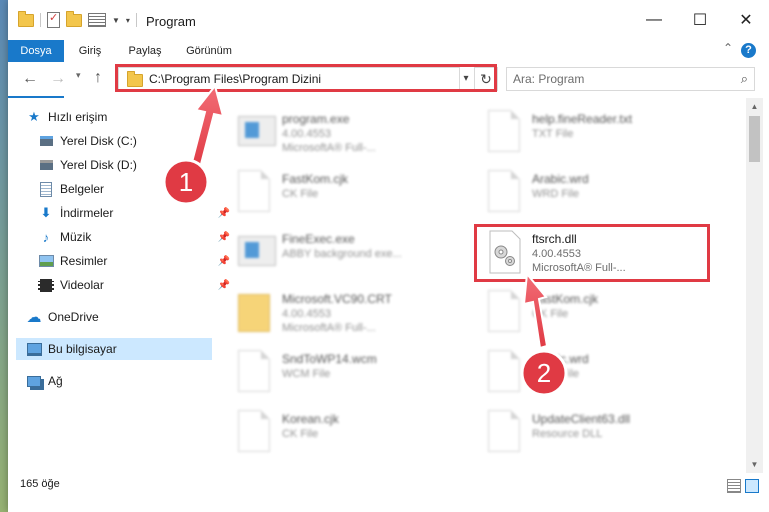  Describe the element at coordinates (78, 117) in the screenshot. I see `sidebar-item-label: Hızlı erişim` at that location.